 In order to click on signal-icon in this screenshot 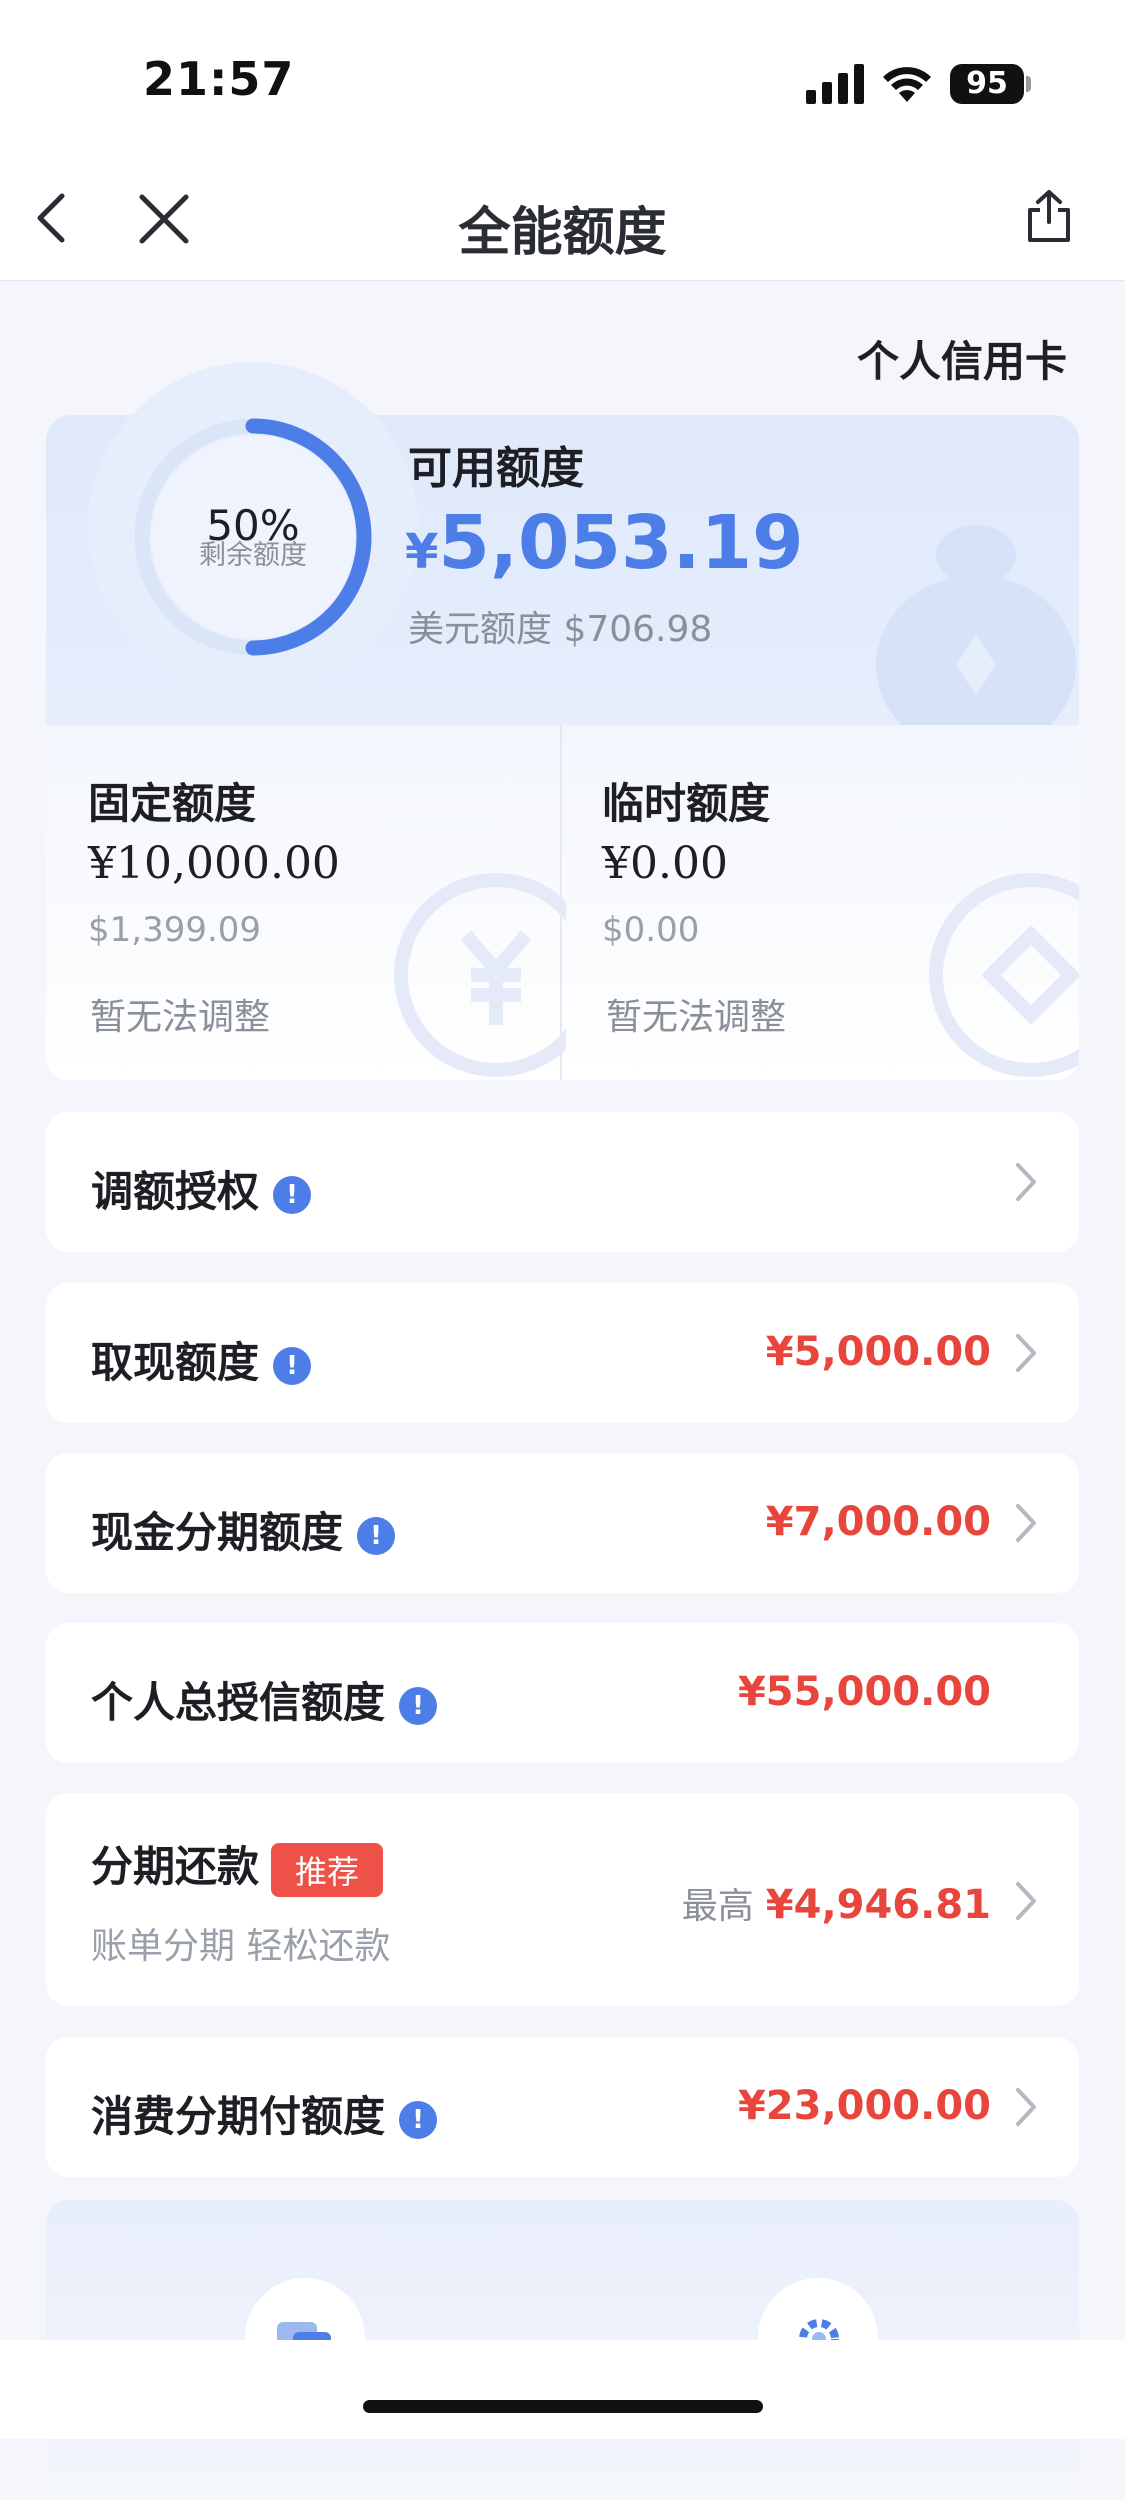, I will do `click(835, 84)`.